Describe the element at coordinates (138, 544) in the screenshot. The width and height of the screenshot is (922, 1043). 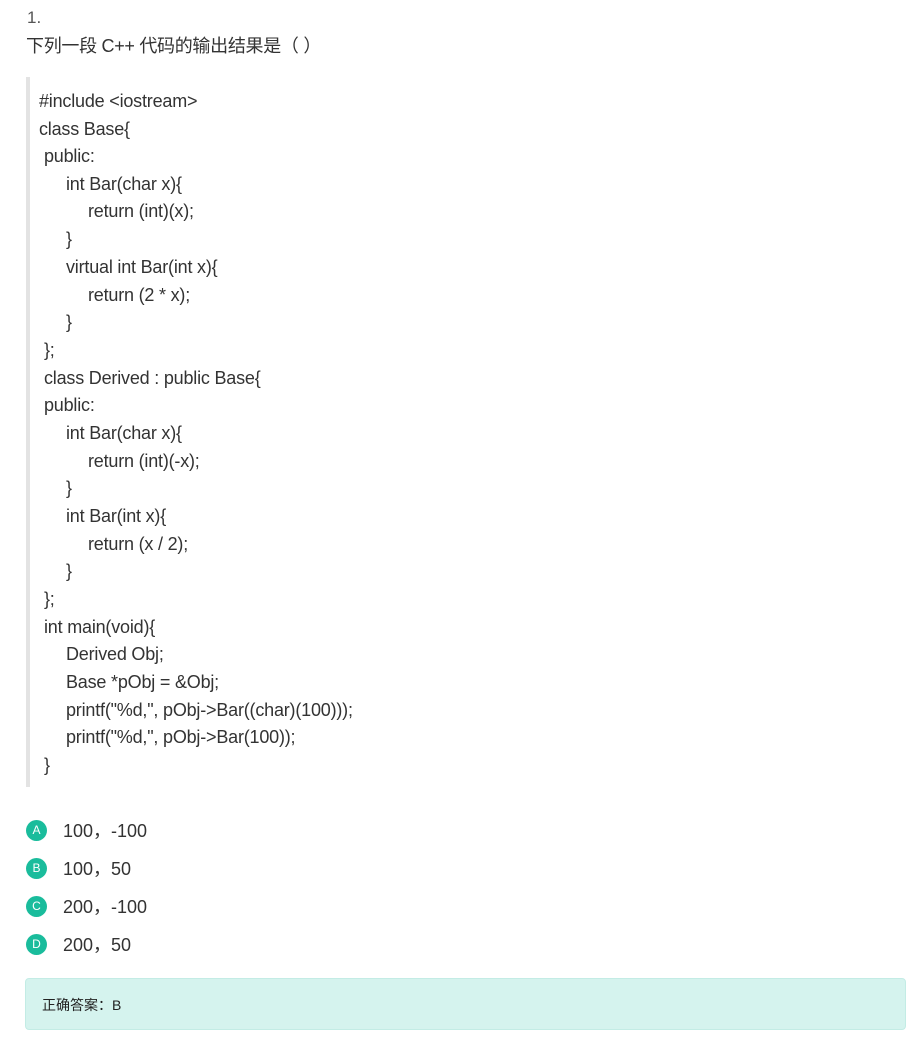
I see `code-line: return (x / 2);` at that location.